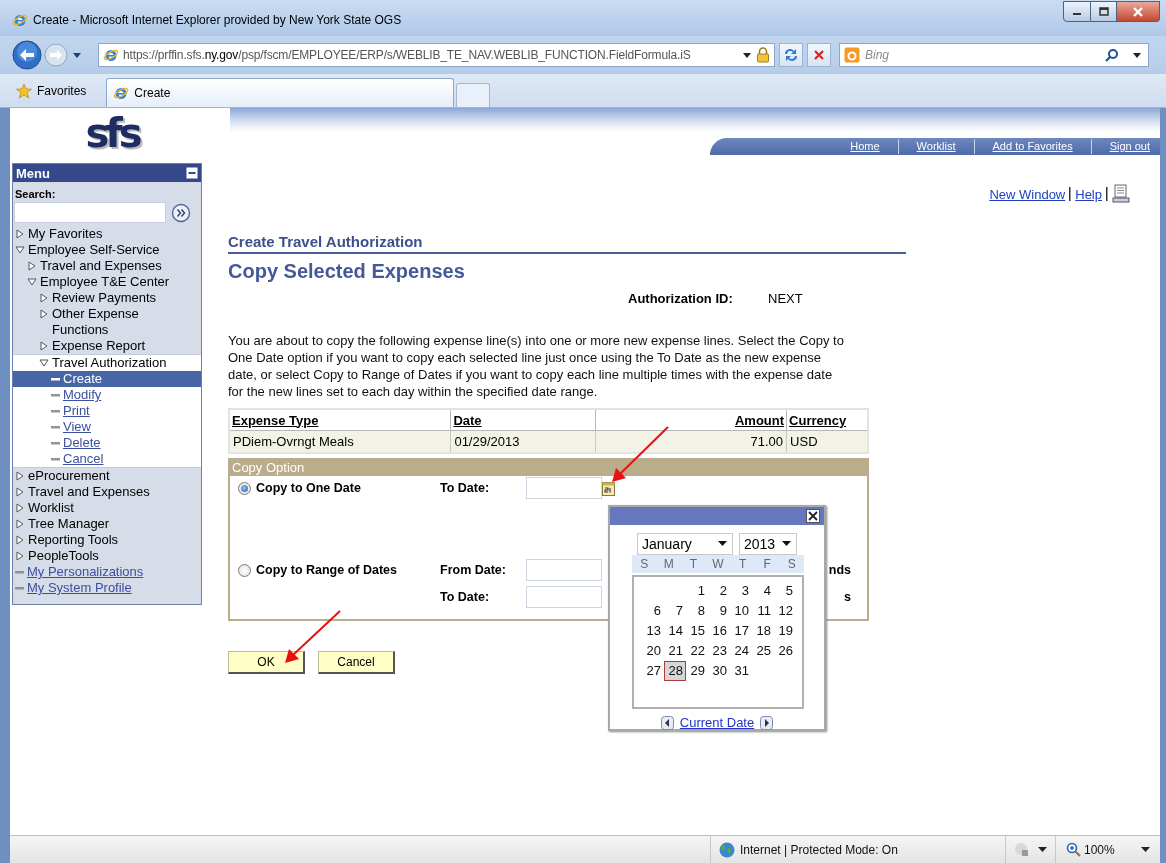 Image resolution: width=1166 pixels, height=863 pixels. What do you see at coordinates (719, 591) in the screenshot?
I see `calendar-day: 2` at bounding box center [719, 591].